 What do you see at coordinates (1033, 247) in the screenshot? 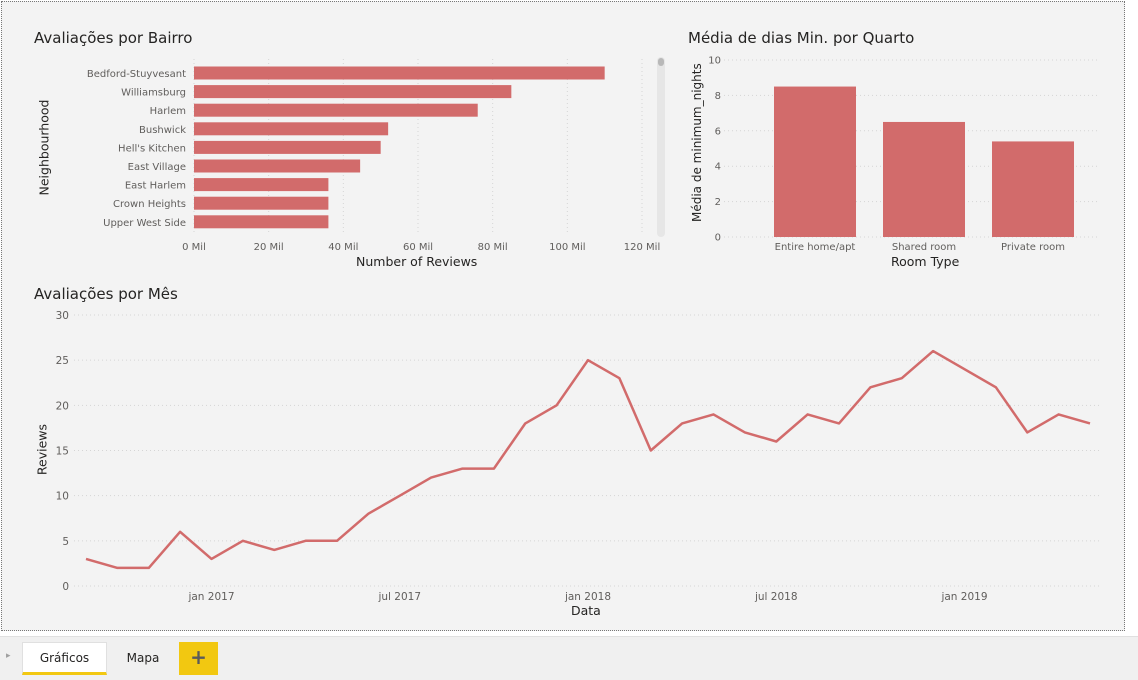
I see `category-label: Private room` at bounding box center [1033, 247].